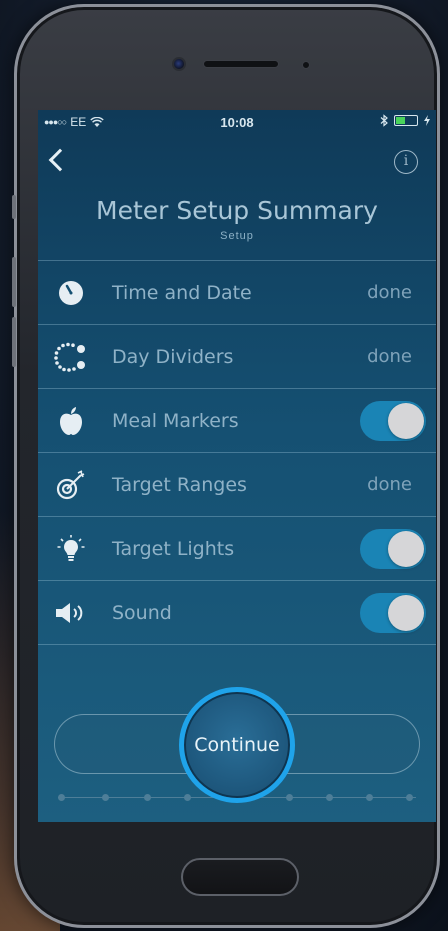 The height and width of the screenshot is (931, 448). I want to click on target-lights-toggle, so click(393, 548).